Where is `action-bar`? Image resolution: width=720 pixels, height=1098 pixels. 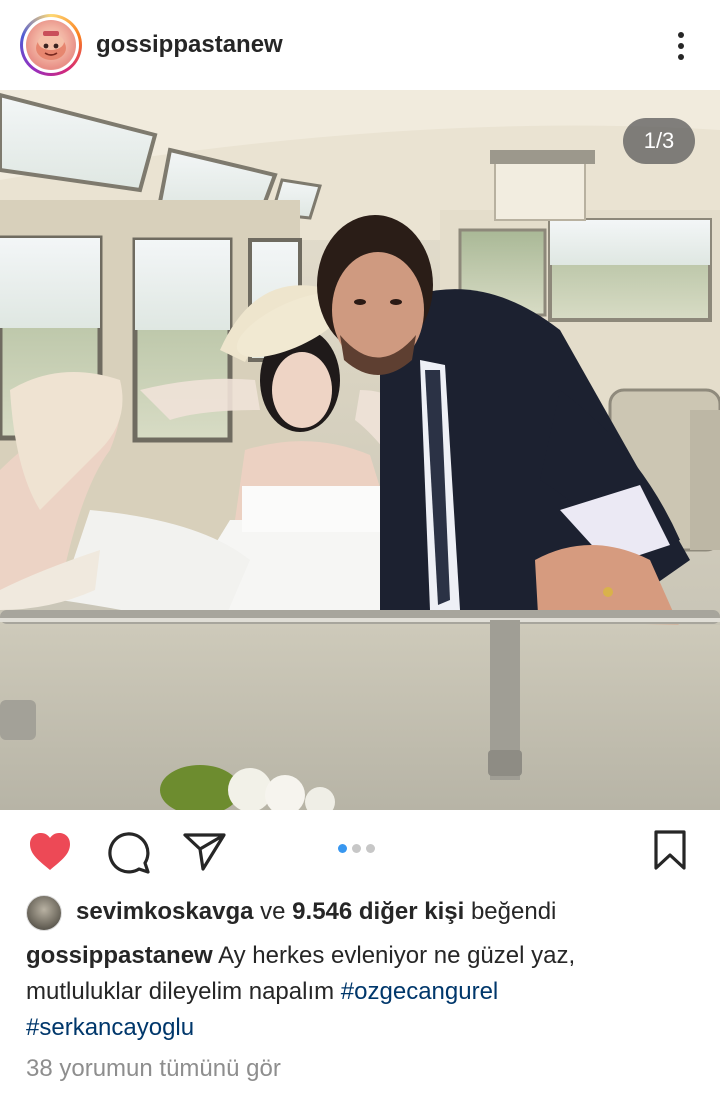
action-bar is located at coordinates (360, 850).